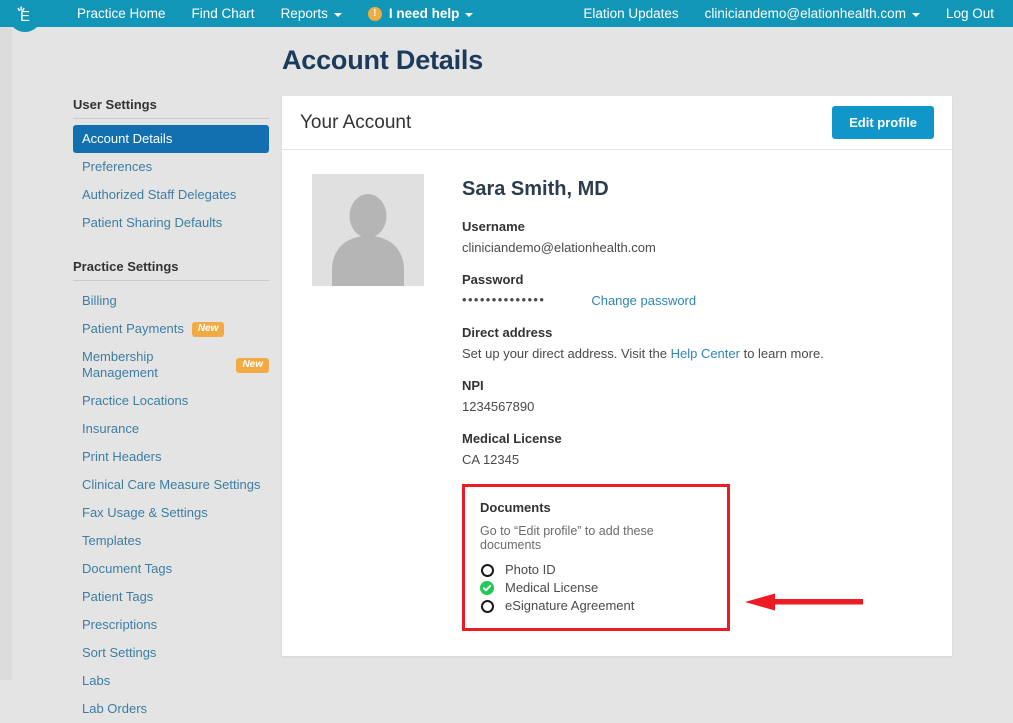 The width and height of the screenshot is (1013, 723). Describe the element at coordinates (120, 364) in the screenshot. I see `sidebar-item-label: Membership Management` at that location.